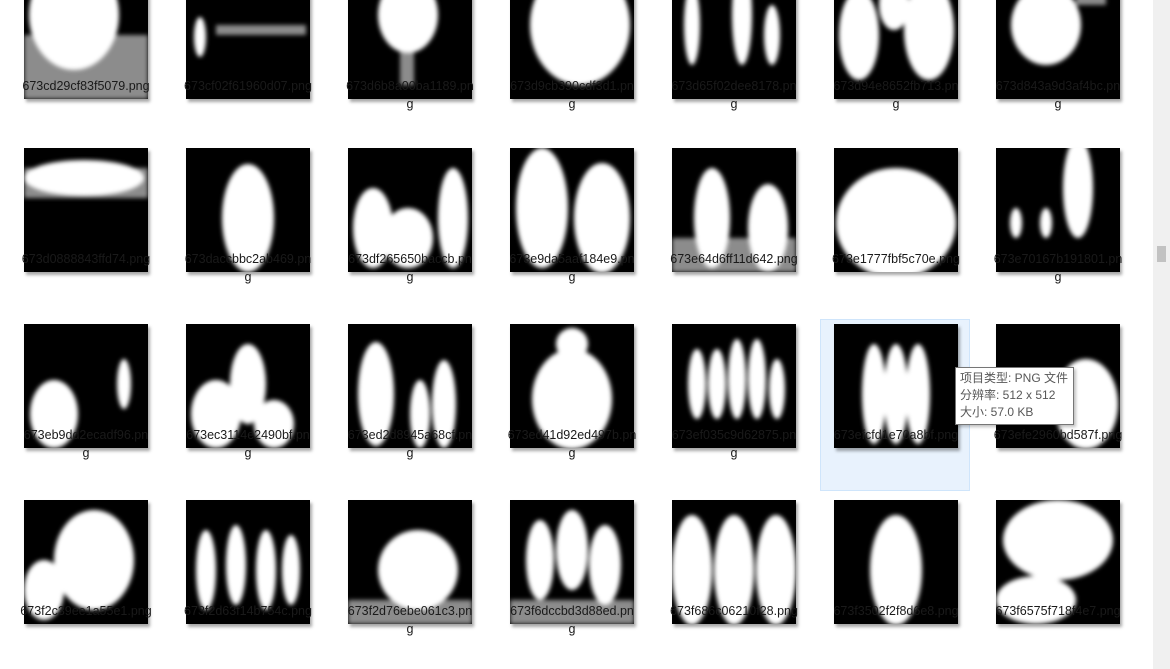 The image size is (1170, 669). Describe the element at coordinates (409, 229) in the screenshot. I see `file-item: 673df265650baccb.pn g` at that location.